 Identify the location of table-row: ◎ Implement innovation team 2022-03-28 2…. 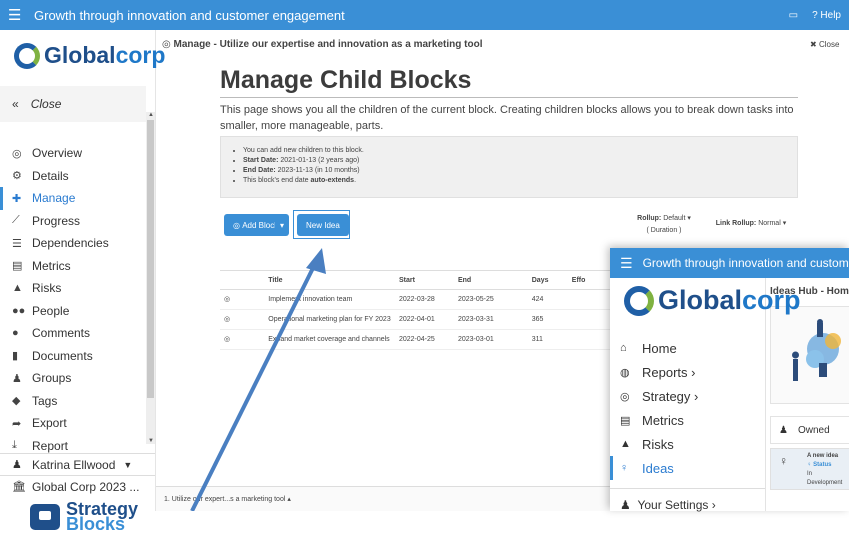
(415, 299).